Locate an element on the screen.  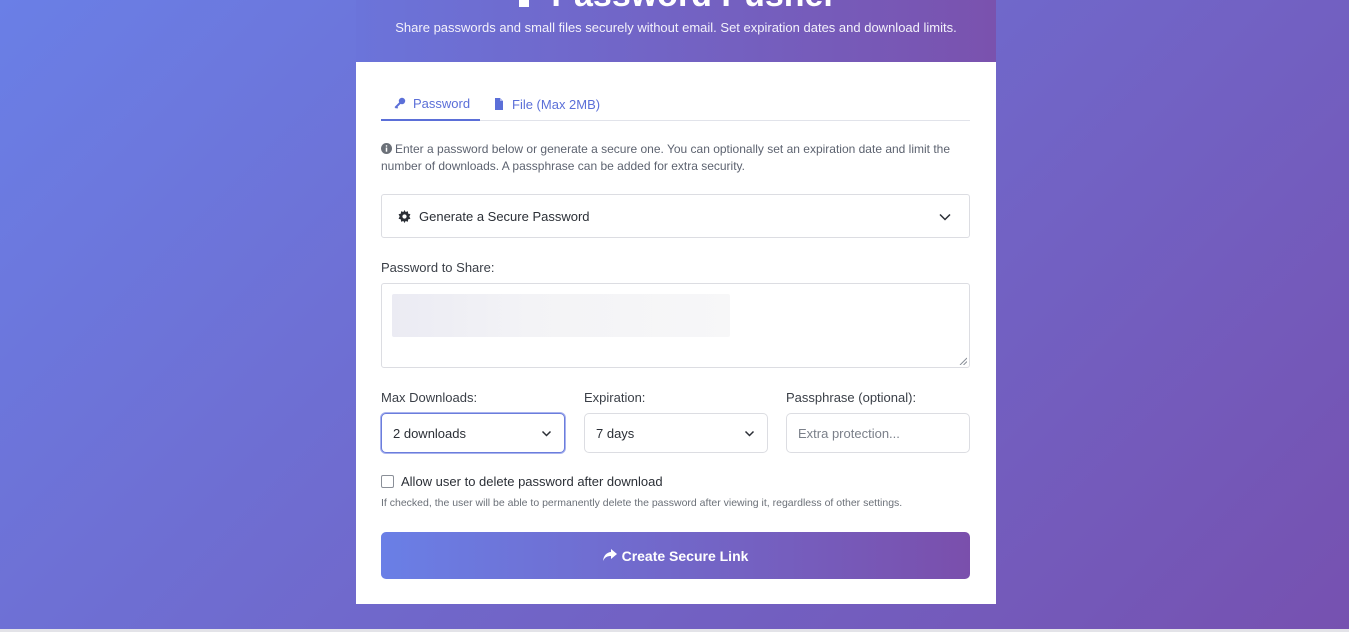
expiration-select: 7 days is located at coordinates (676, 433).